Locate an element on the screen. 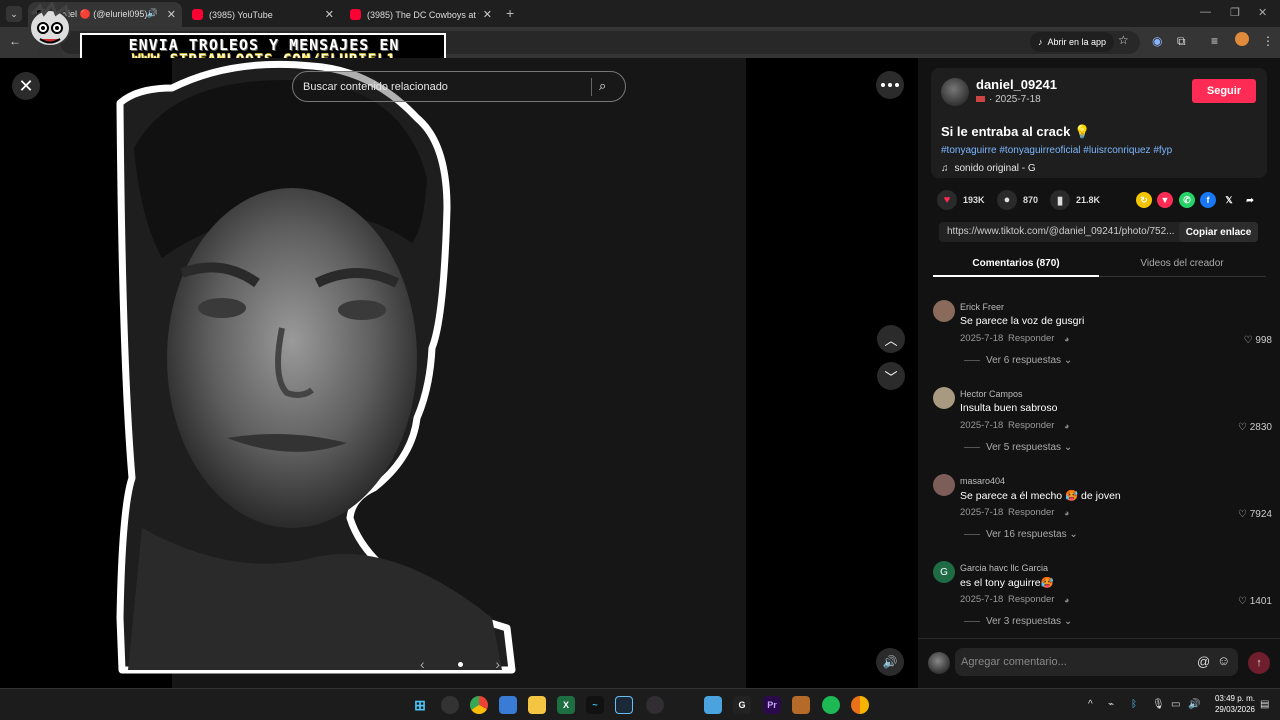  search-placeholder: Buscar contenido relacionado is located at coordinates (375, 87).